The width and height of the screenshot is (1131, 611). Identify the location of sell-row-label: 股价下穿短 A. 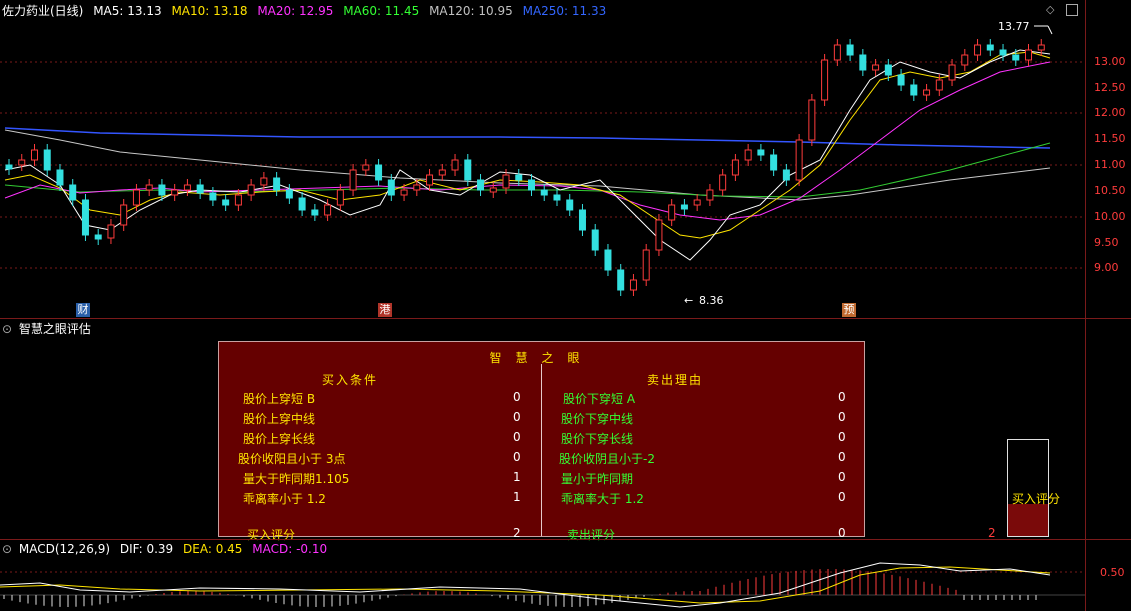
(599, 399).